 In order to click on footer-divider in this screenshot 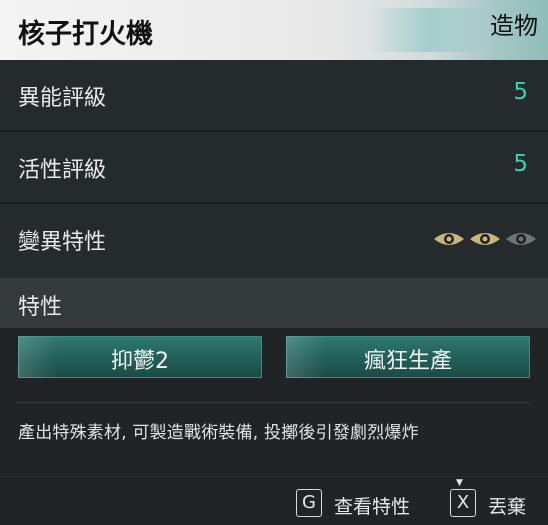, I will do `click(274, 476)`.